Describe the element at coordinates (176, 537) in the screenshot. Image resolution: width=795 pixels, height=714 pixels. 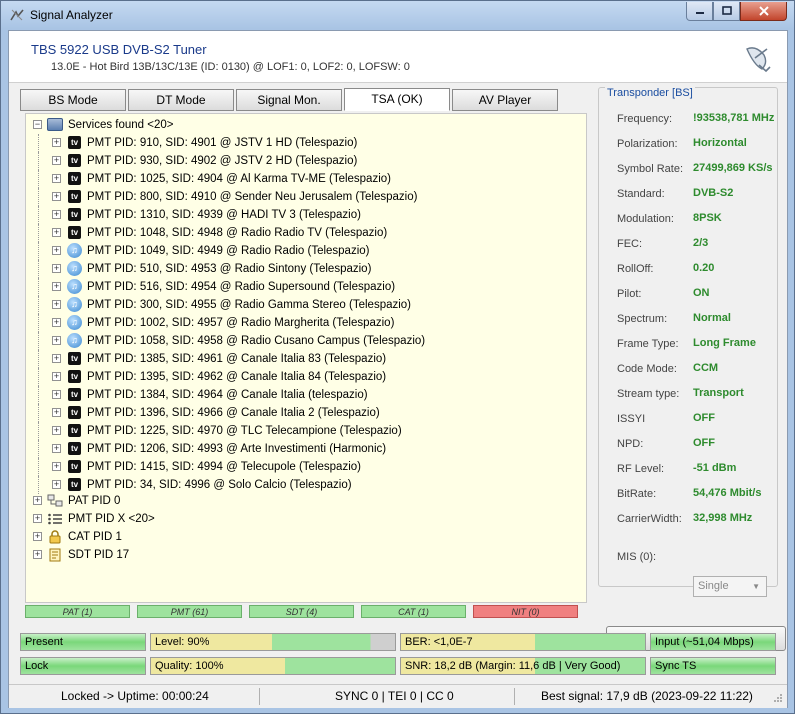
I see `tree-node-row: + CAT PID 1` at that location.